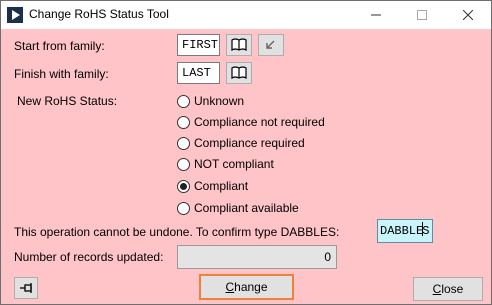 This screenshot has width=492, height=305. What do you see at coordinates (61, 74) in the screenshot?
I see `finish-family-label: Finish with family:` at bounding box center [61, 74].